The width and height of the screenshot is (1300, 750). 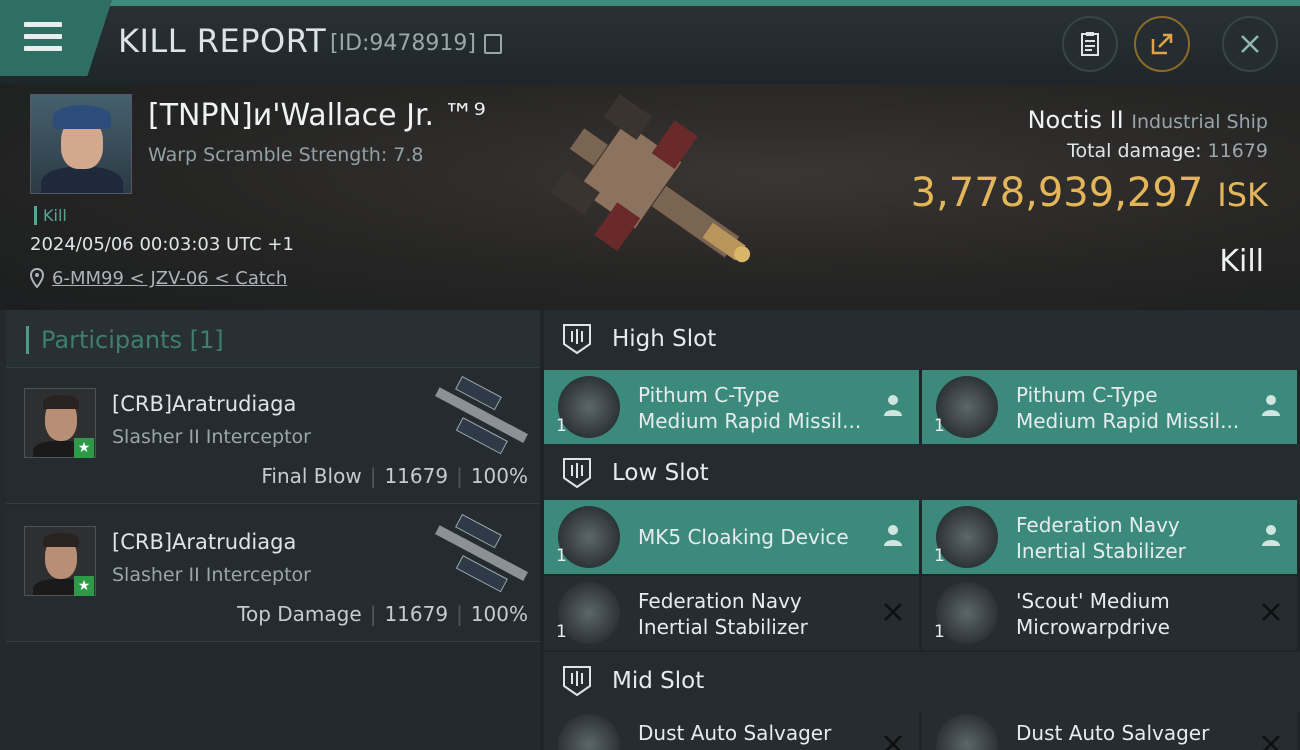 I want to click on victim-avatar, so click(x=81, y=144).